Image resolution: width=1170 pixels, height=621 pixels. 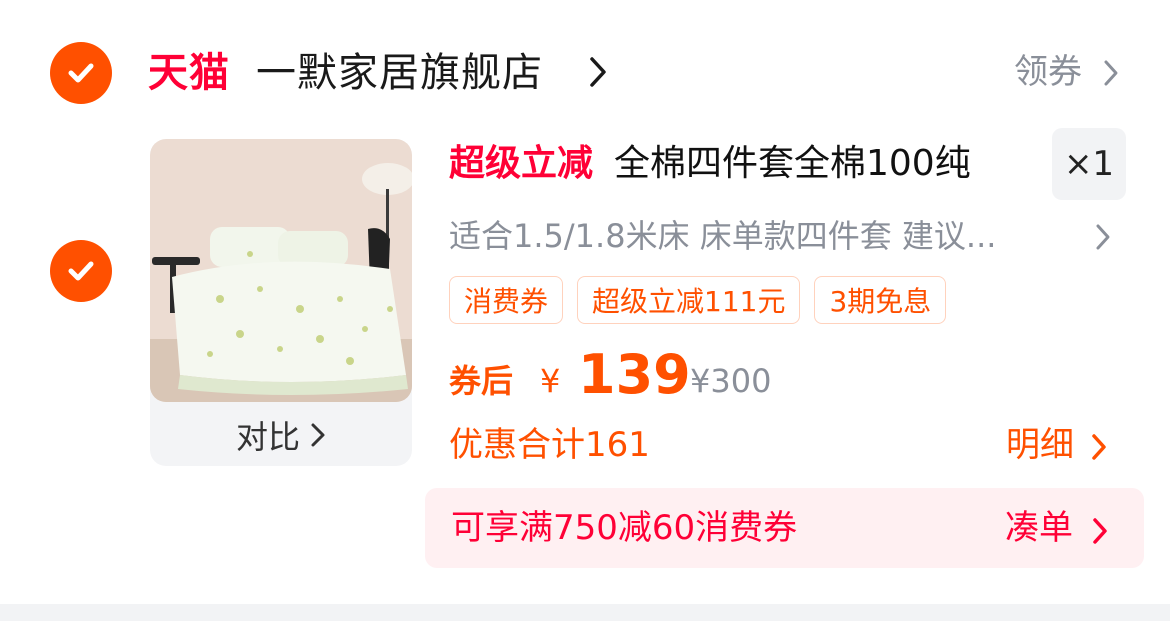 What do you see at coordinates (880, 300) in the screenshot?
I see `promo-tag-item: 3期免息` at bounding box center [880, 300].